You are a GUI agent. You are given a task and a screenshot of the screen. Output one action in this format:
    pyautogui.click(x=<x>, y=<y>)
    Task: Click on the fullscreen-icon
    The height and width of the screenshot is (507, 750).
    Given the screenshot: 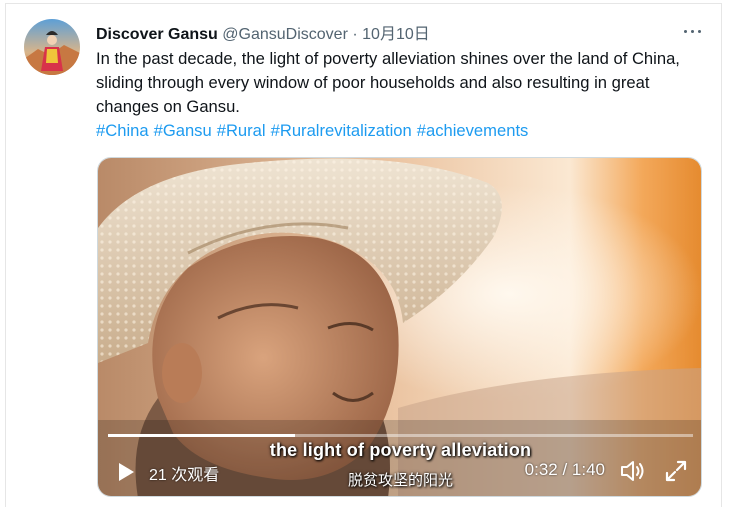 What is the action you would take?
    pyautogui.click(x=676, y=471)
    